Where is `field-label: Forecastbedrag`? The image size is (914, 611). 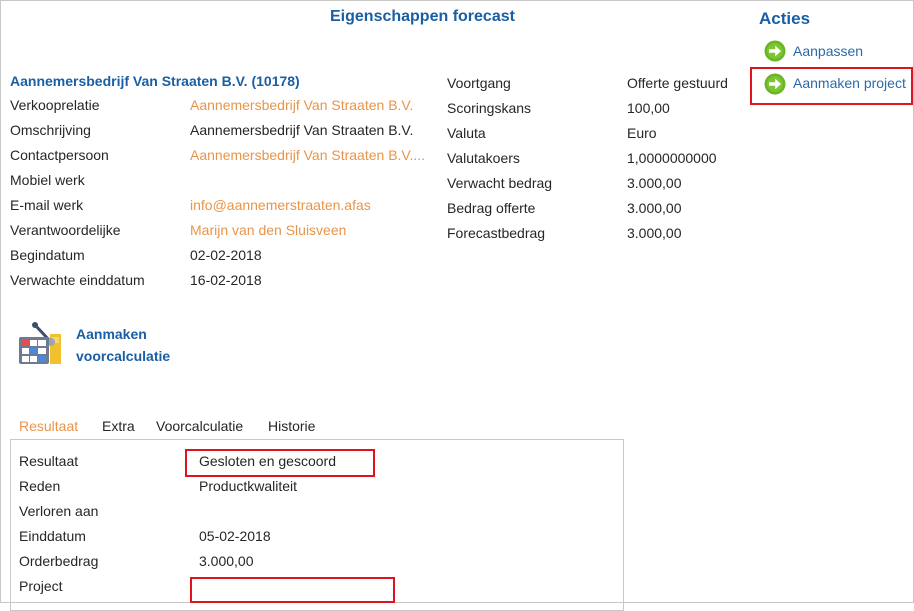 field-label: Forecastbedrag is located at coordinates (496, 233).